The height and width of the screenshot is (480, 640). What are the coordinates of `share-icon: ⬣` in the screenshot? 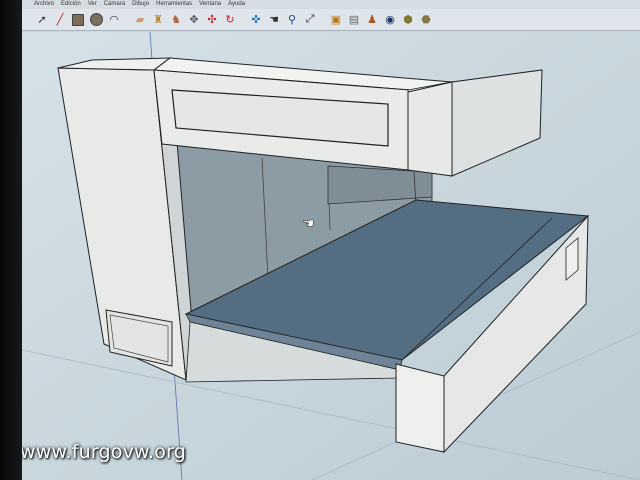 It's located at (426, 20).